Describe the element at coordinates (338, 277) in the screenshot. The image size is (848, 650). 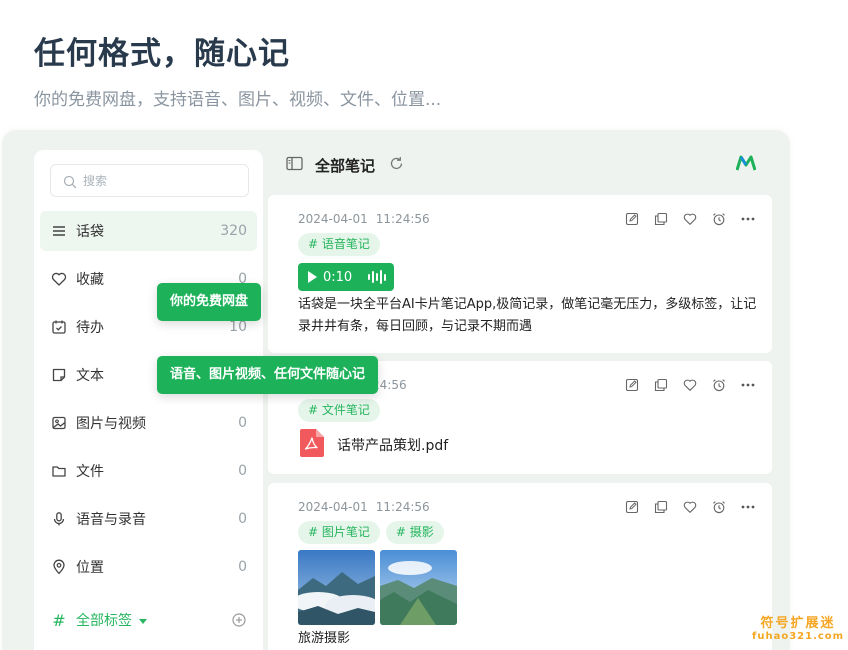
I see `audio-duration: 0:10` at that location.